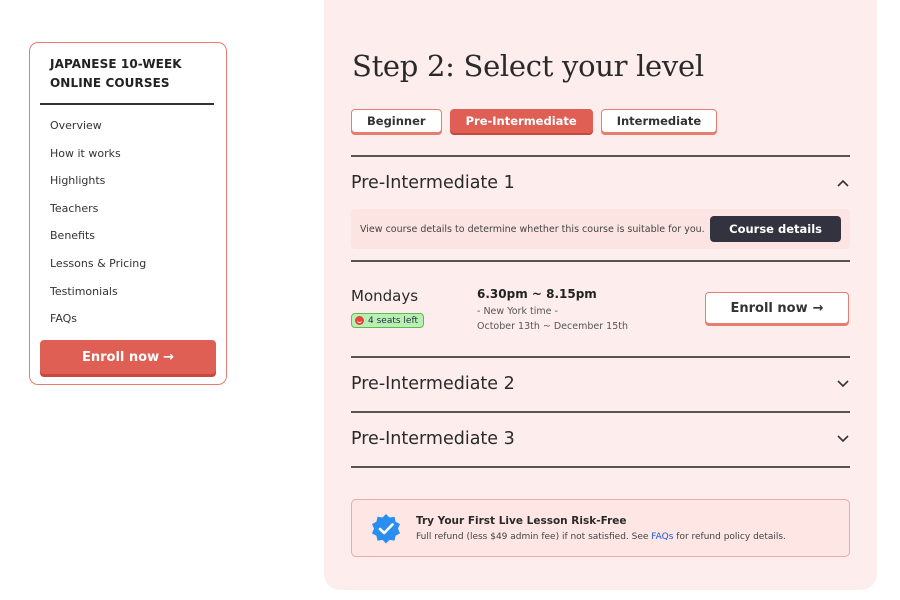 Image resolution: width=900 pixels, height=600 pixels. What do you see at coordinates (600, 384) in the screenshot?
I see `accordion-header-pre-intermediate-2: Pre-Intermediate 2` at bounding box center [600, 384].